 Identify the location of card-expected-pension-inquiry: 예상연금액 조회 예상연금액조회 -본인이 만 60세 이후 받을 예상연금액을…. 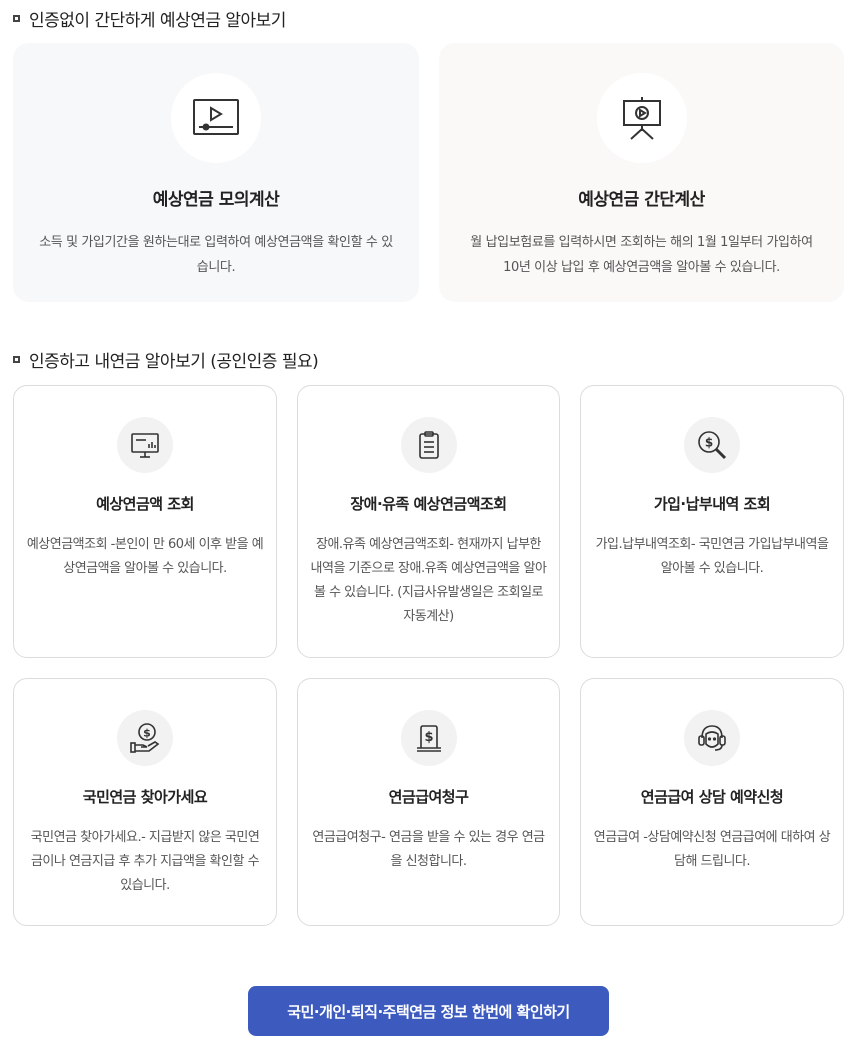
(145, 521).